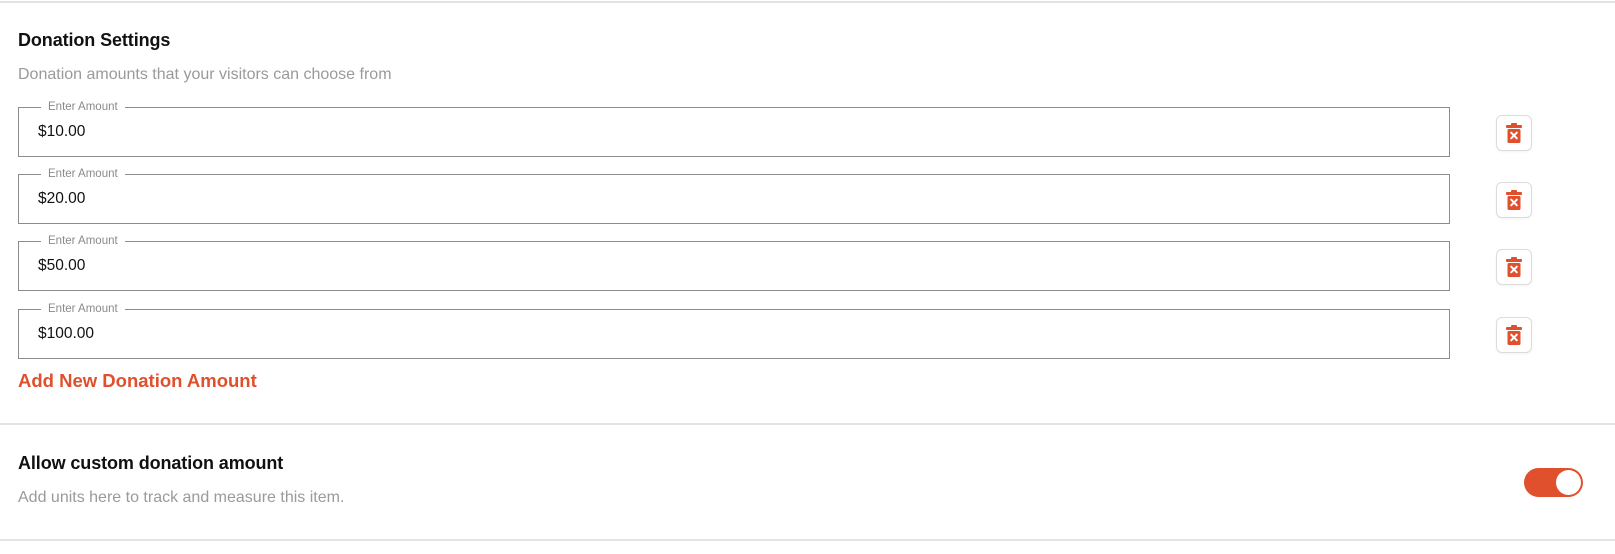 The height and width of the screenshot is (554, 1615). Describe the element at coordinates (807, 424) in the screenshot. I see `section-divider` at that location.